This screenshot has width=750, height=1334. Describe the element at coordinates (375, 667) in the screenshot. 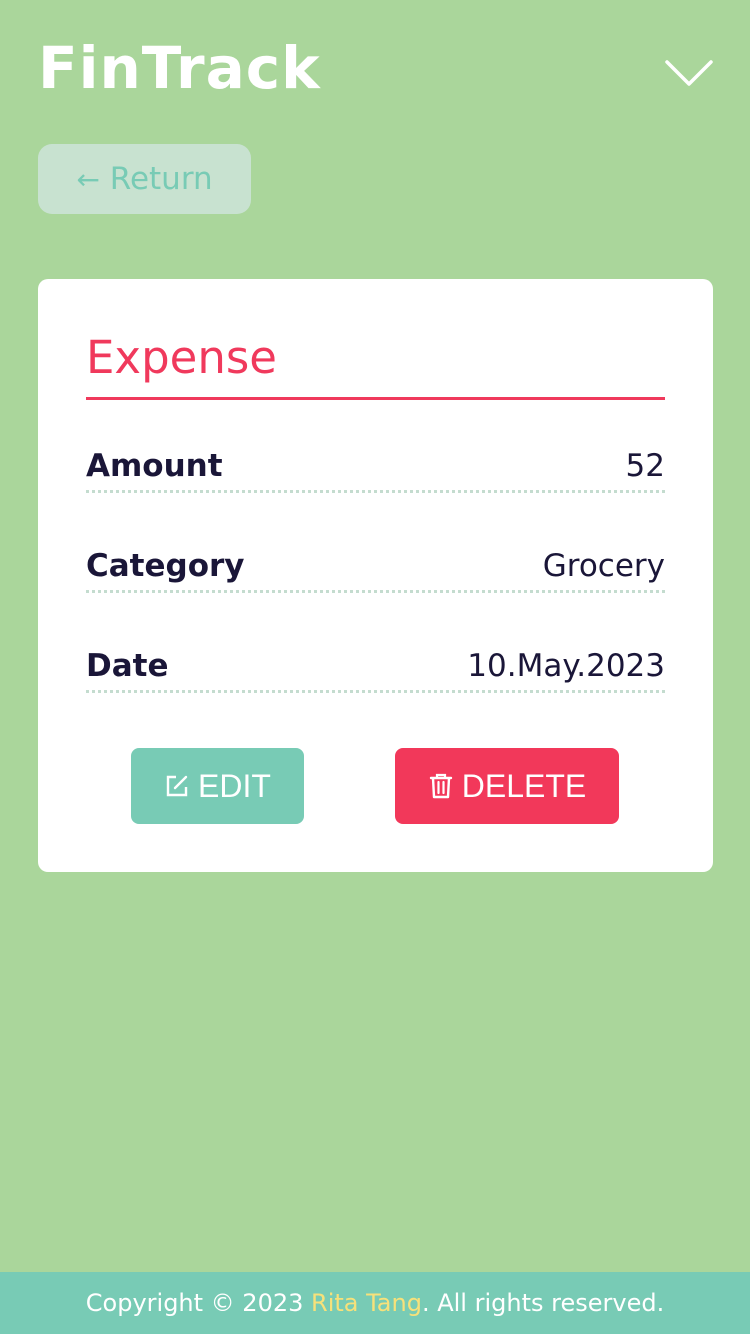

I see `field-row-date: Date 10.May.2023` at that location.